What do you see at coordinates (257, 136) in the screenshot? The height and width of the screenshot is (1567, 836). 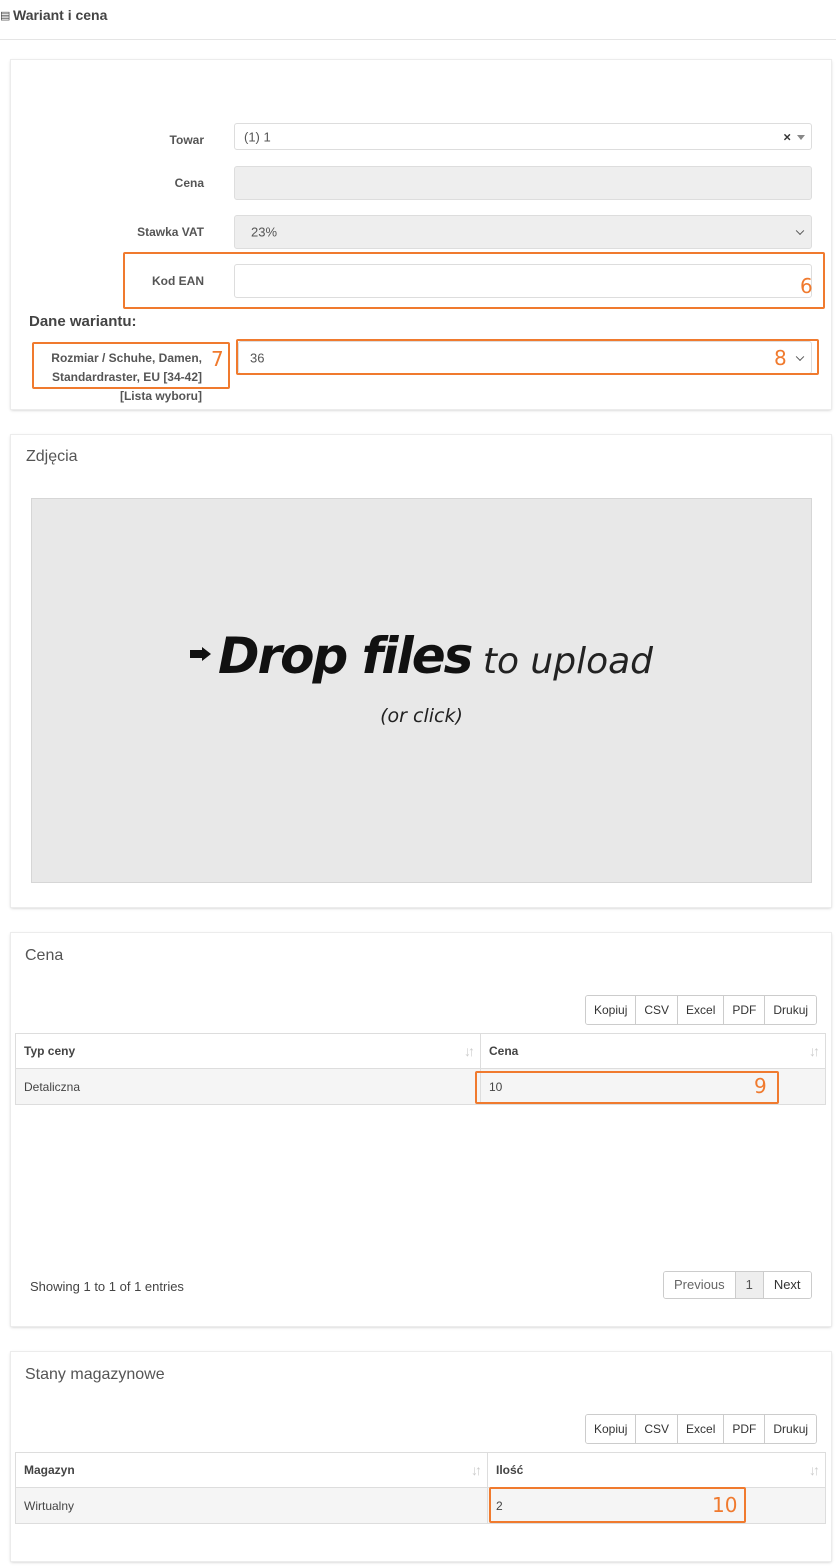 I see `towar-value: (1) 1` at bounding box center [257, 136].